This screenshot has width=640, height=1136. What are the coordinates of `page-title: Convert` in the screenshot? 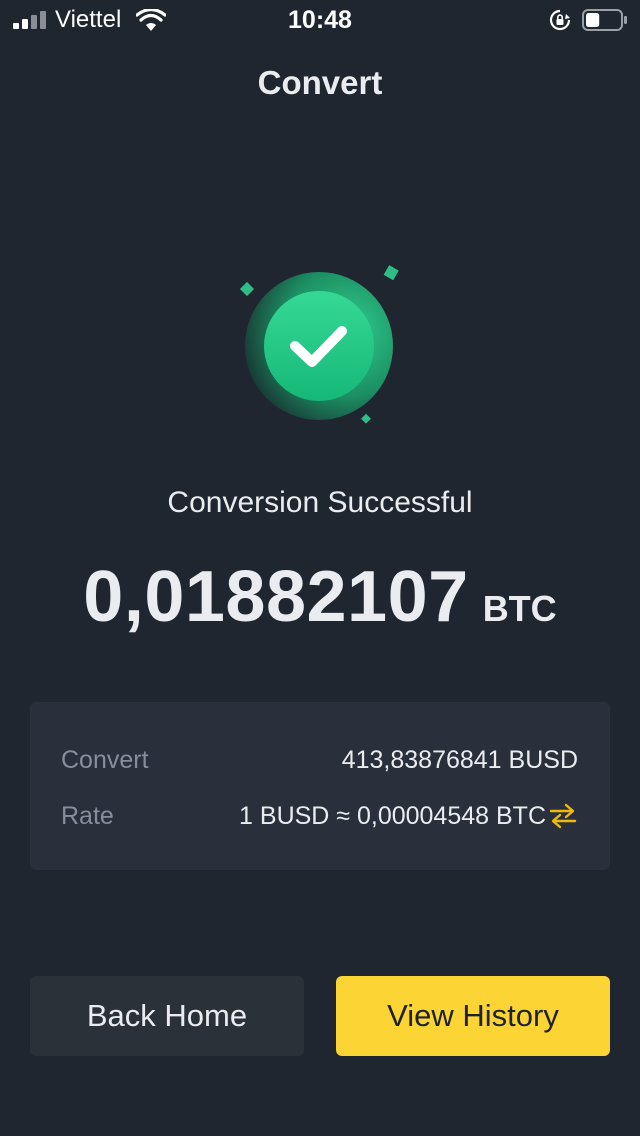 It's located at (320, 82).